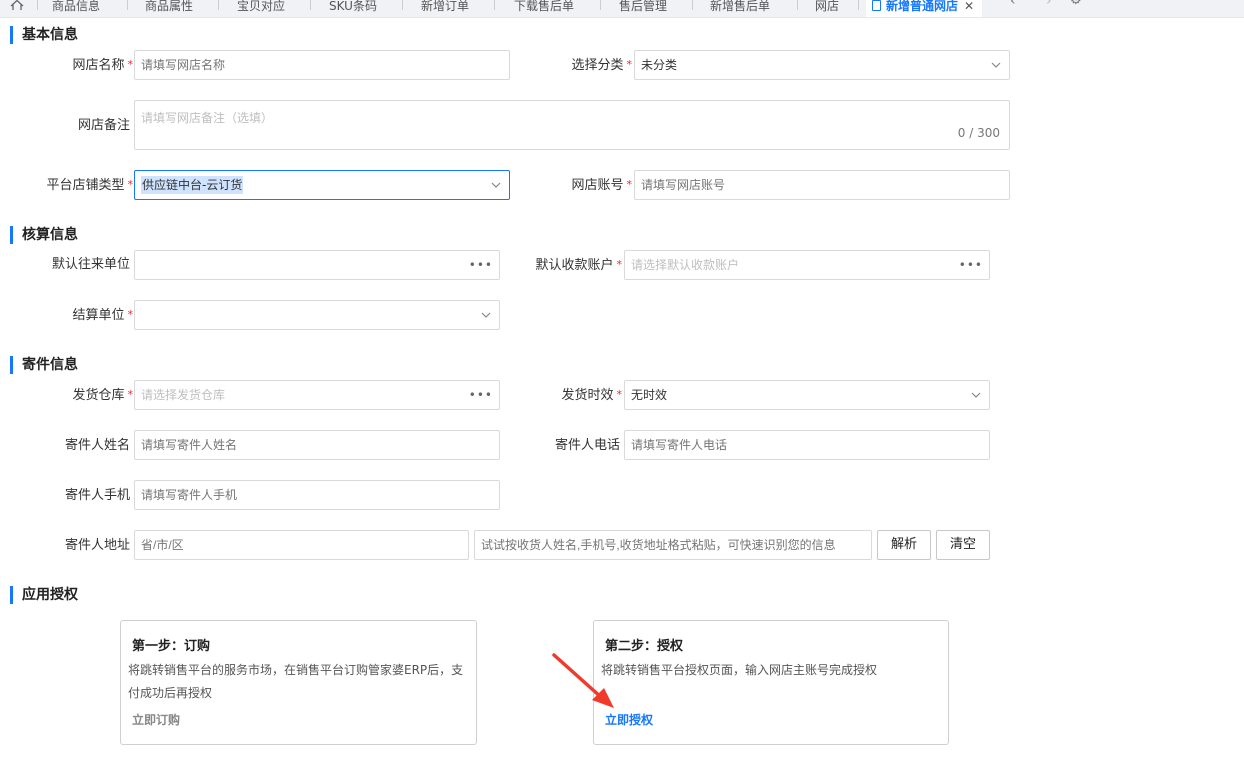  Describe the element at coordinates (44, 595) in the screenshot. I see `section-app-auth: 应用授权` at that location.